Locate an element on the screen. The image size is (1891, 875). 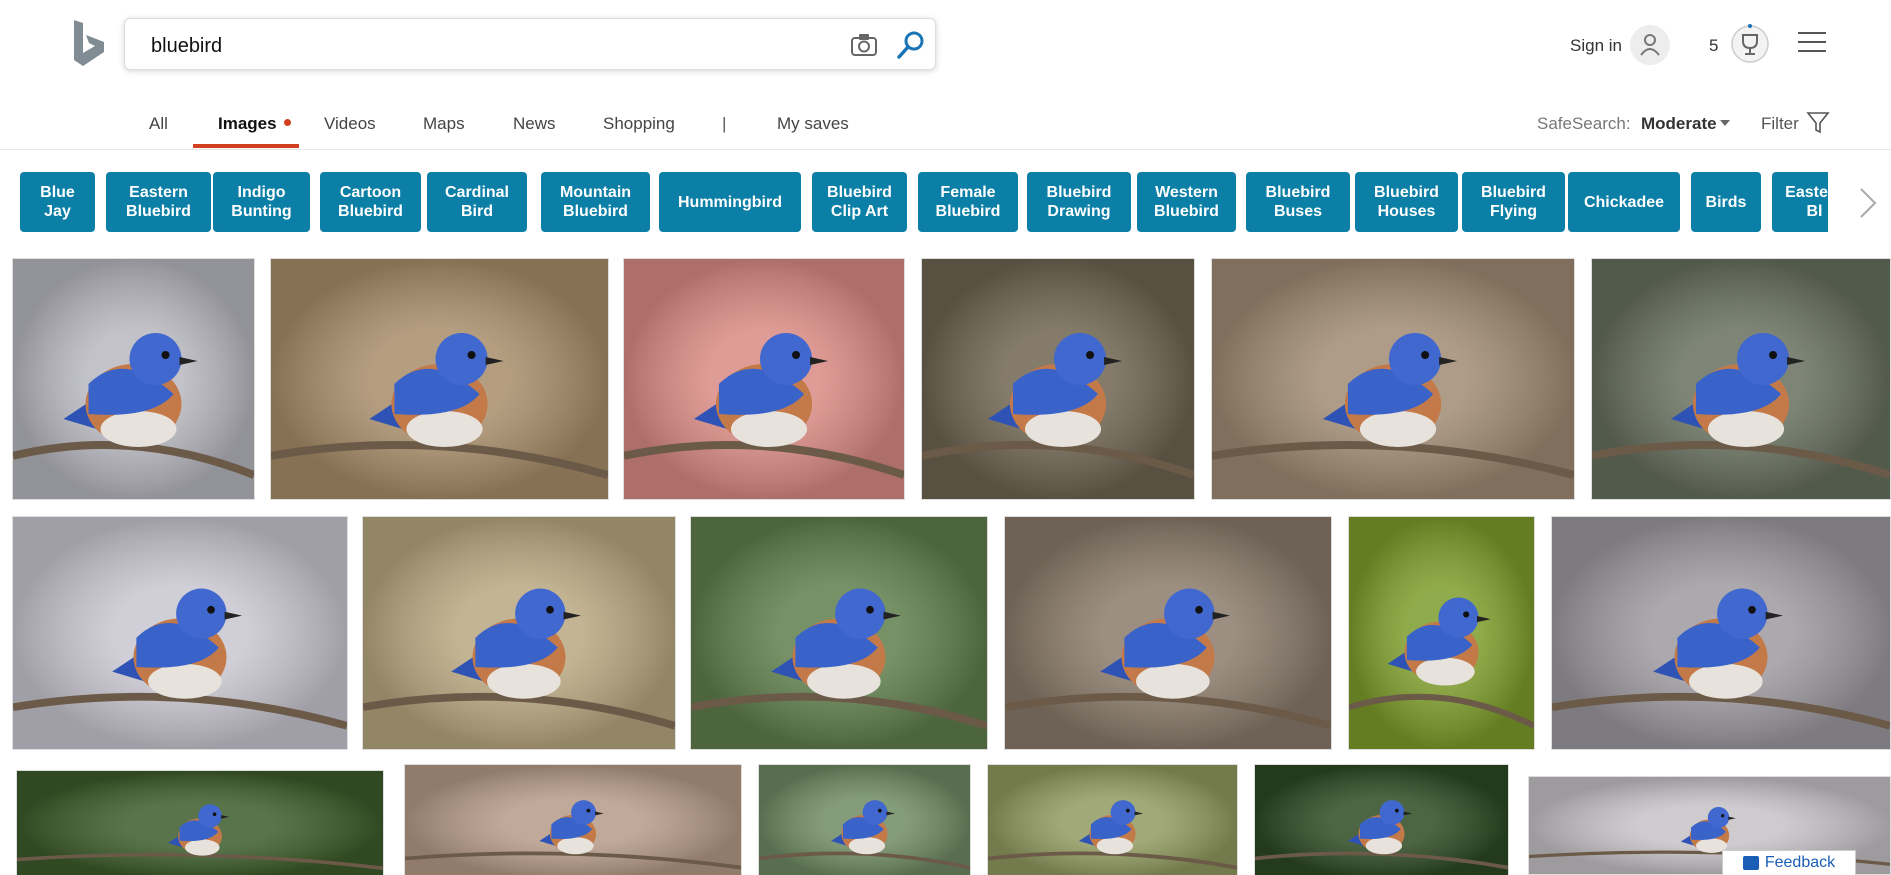
search-box: bluebird is located at coordinates (530, 44).